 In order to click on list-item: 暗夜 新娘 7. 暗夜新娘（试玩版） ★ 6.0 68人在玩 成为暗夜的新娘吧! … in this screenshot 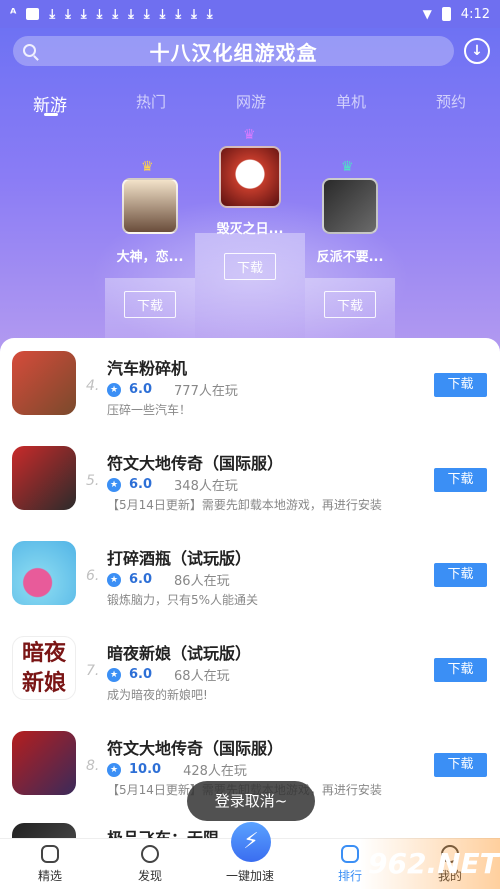, I will do `click(250, 670)`.